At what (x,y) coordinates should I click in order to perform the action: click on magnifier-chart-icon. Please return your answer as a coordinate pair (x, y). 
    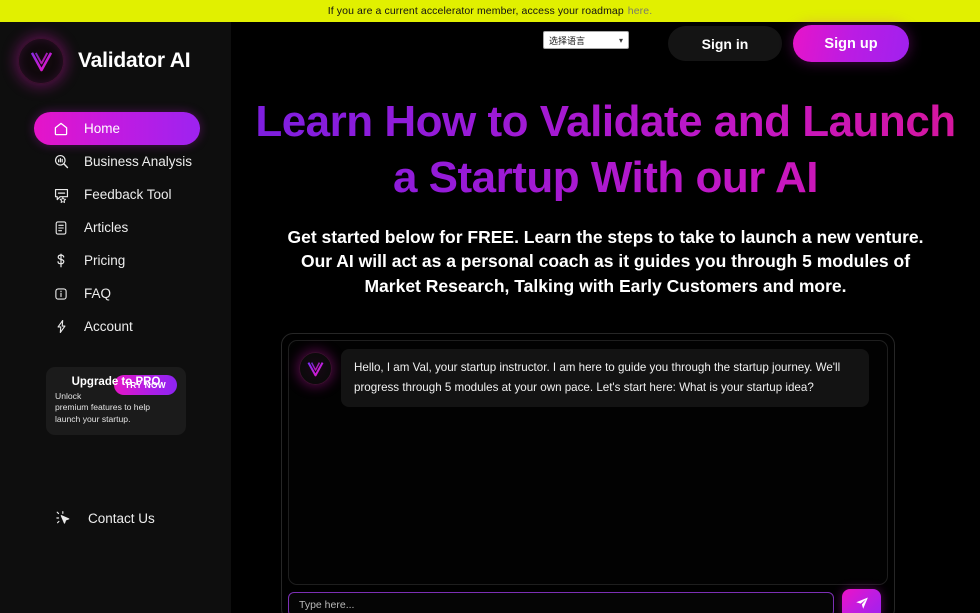
    Looking at the image, I should click on (61, 161).